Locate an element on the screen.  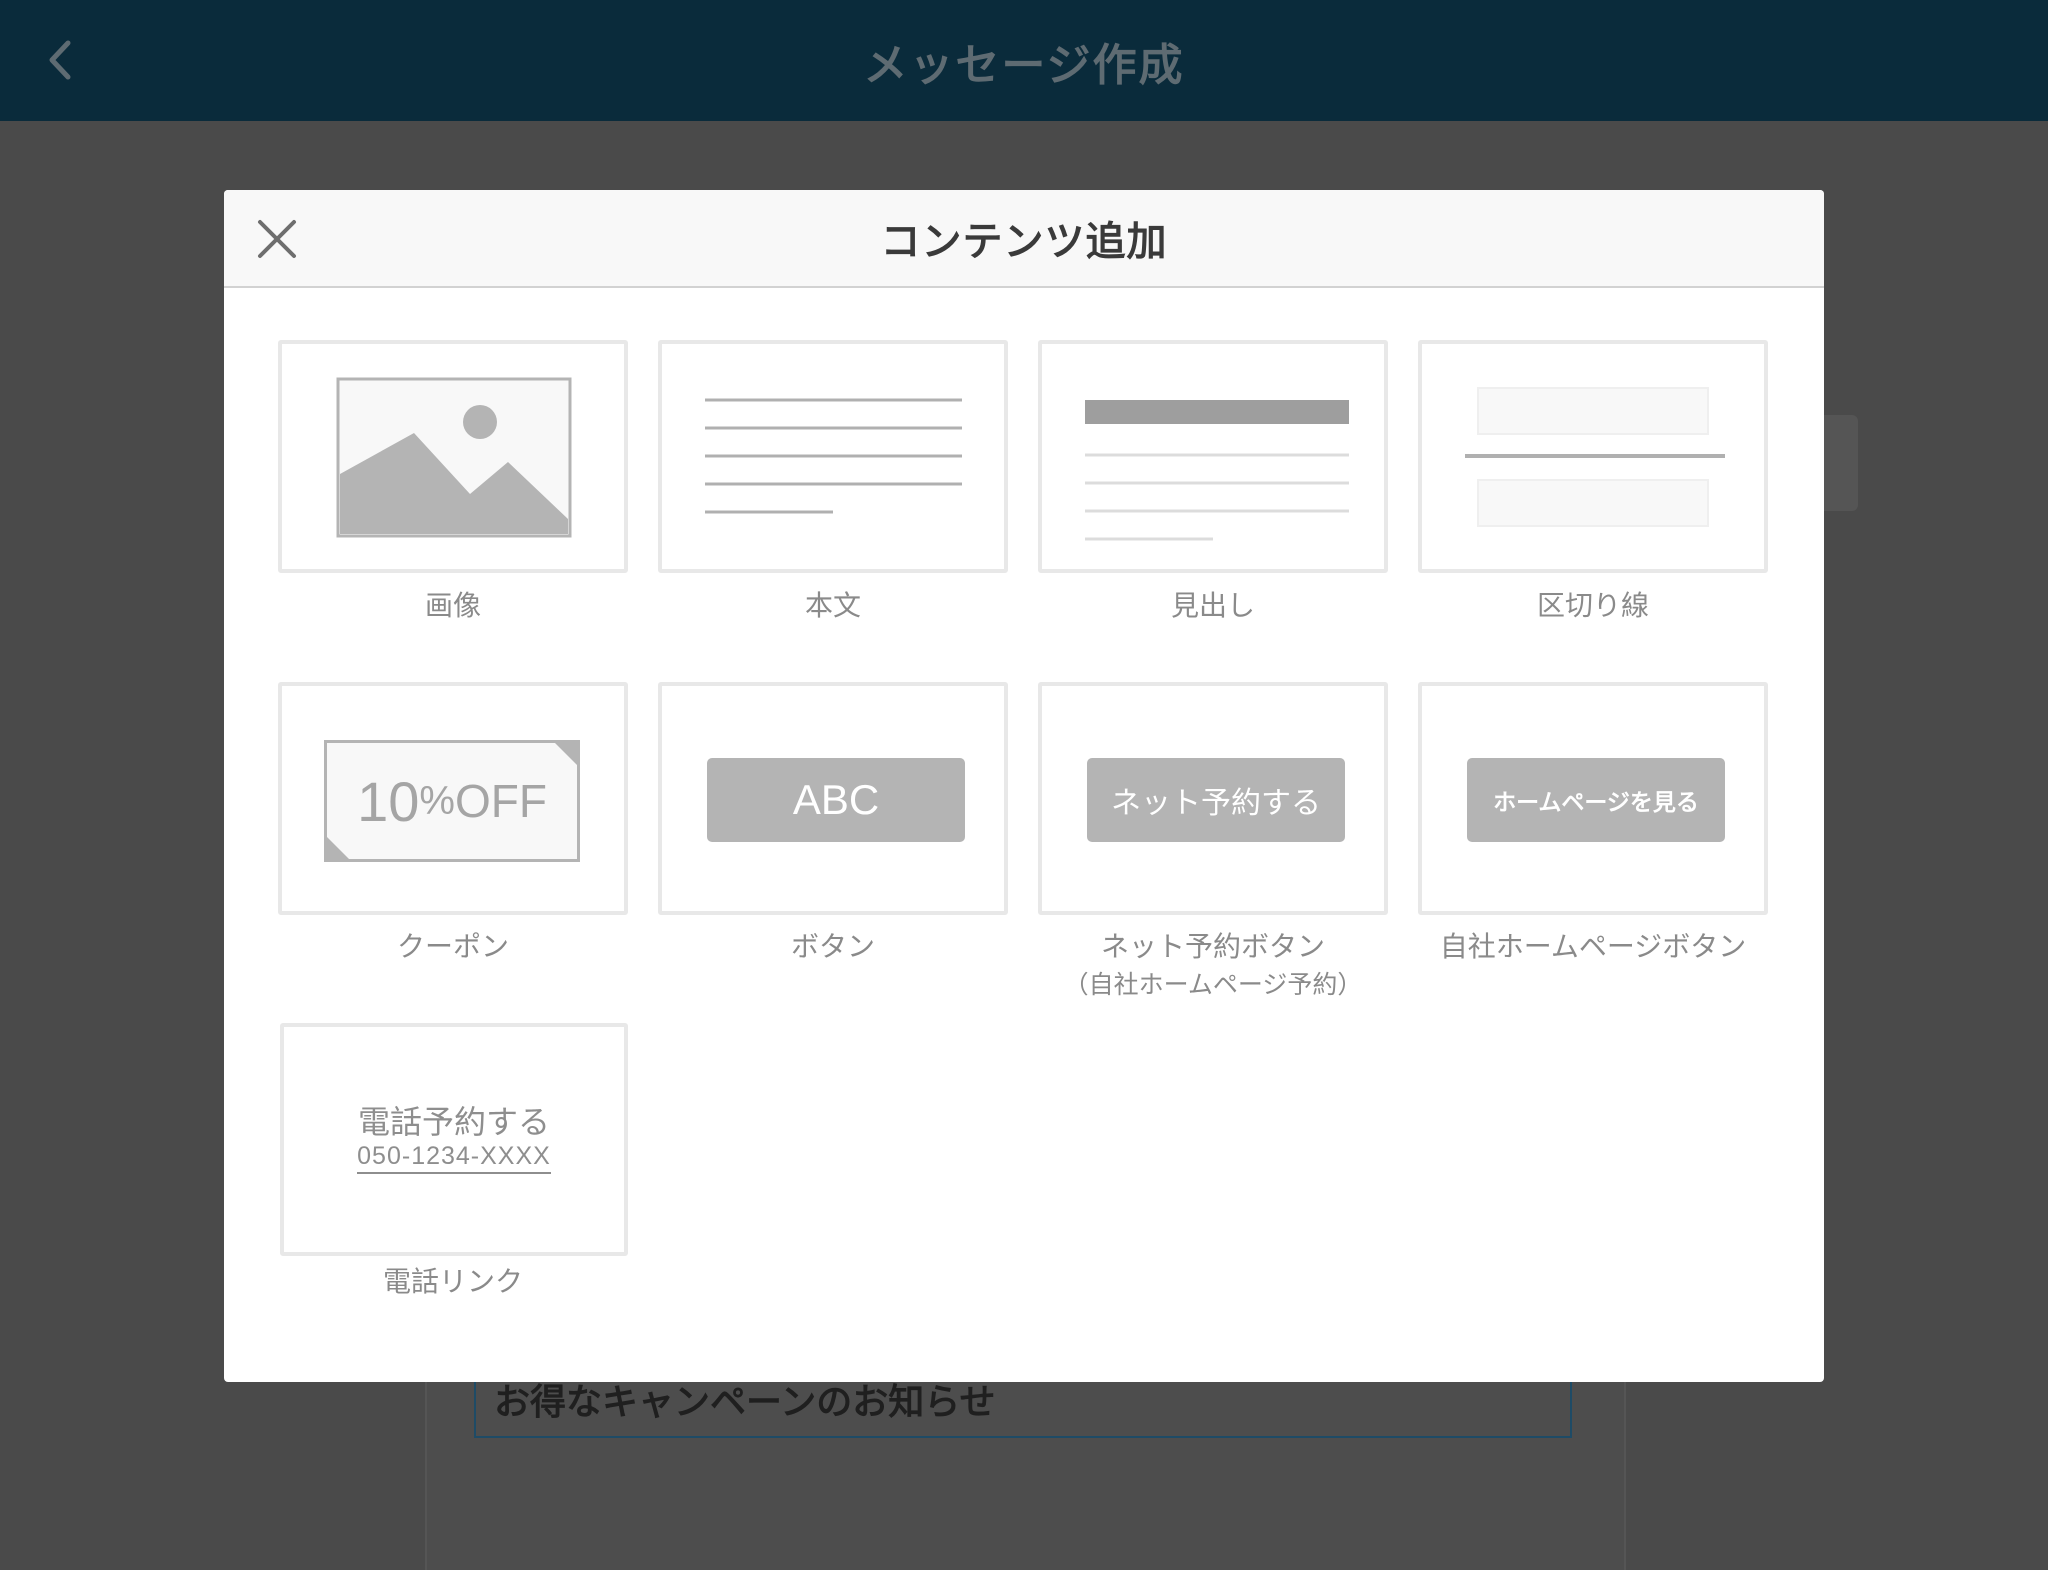
reservation-button-option: ネット予約する is located at coordinates (1213, 798).